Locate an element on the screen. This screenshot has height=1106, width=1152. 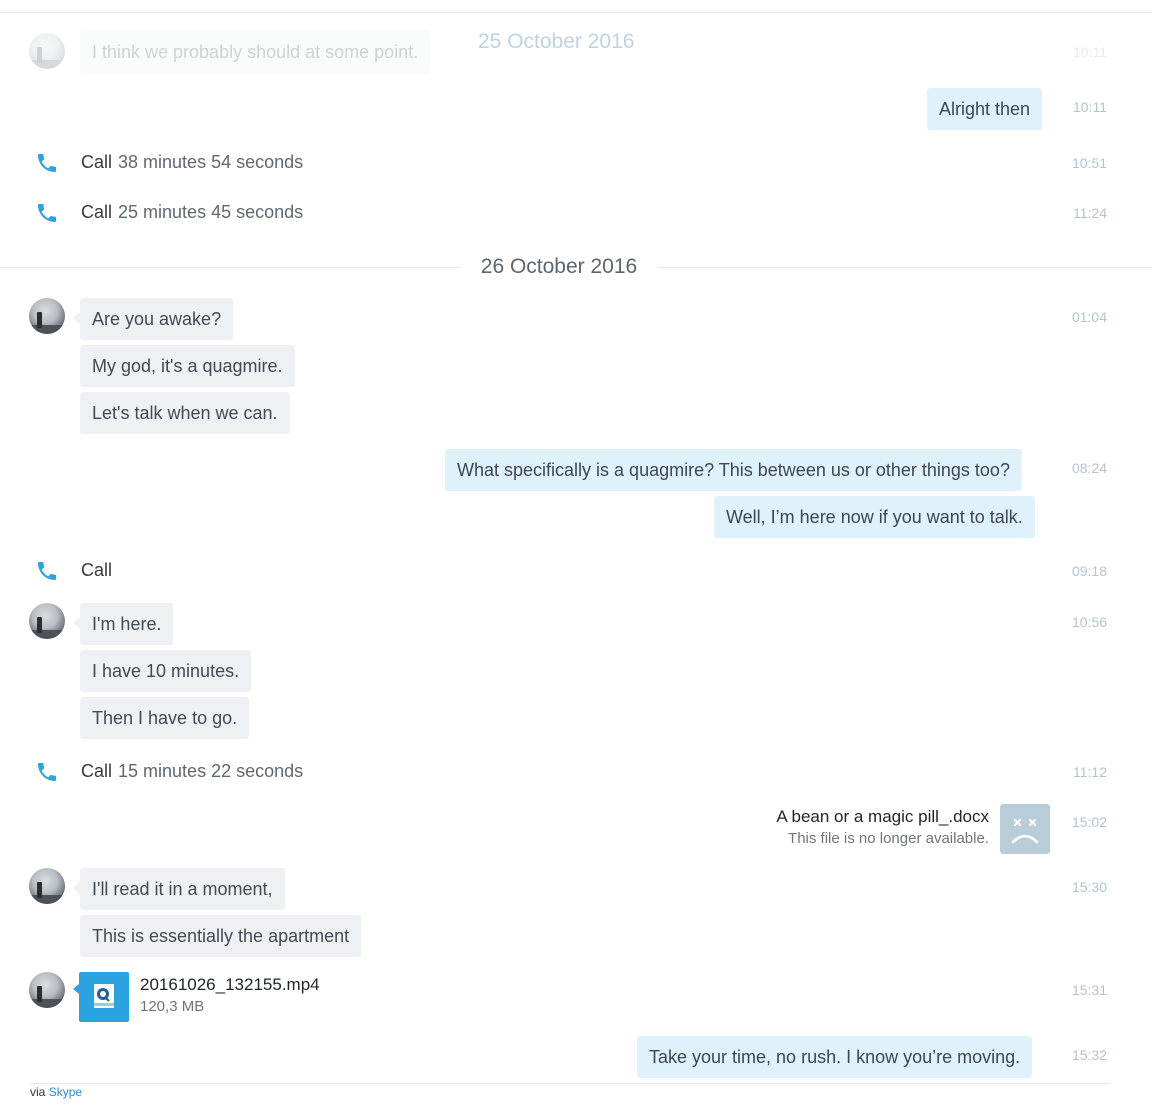
message-bubble-incoming: Then I have to go. is located at coordinates (165, 718).